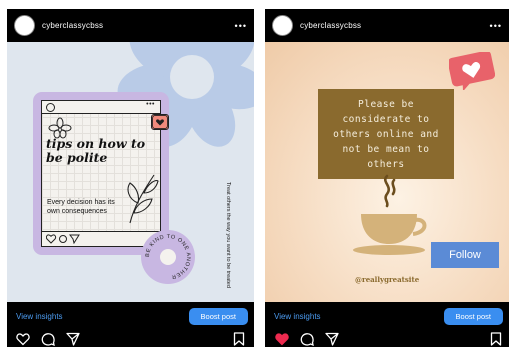 The height and width of the screenshot is (347, 509). I want to click on site-handle: @reallygreatsite, so click(387, 279).